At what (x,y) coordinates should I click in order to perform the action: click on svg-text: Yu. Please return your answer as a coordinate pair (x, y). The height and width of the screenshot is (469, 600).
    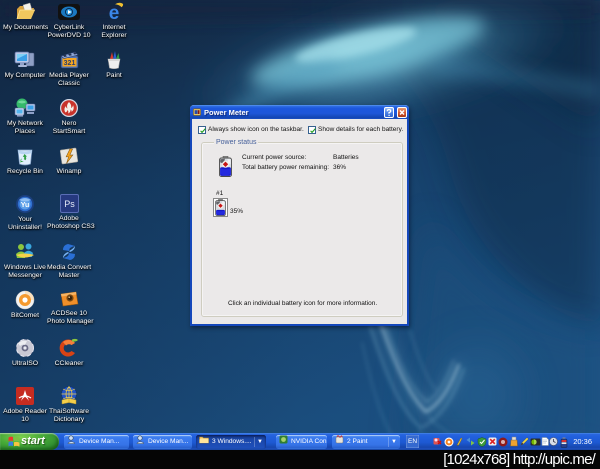
    Looking at the image, I should click on (25, 205).